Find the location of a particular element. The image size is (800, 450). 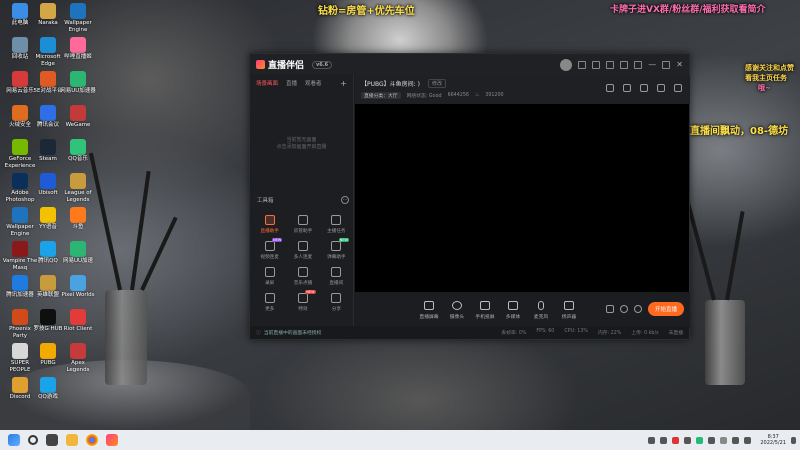

file-explorer-icon is located at coordinates (72, 440).